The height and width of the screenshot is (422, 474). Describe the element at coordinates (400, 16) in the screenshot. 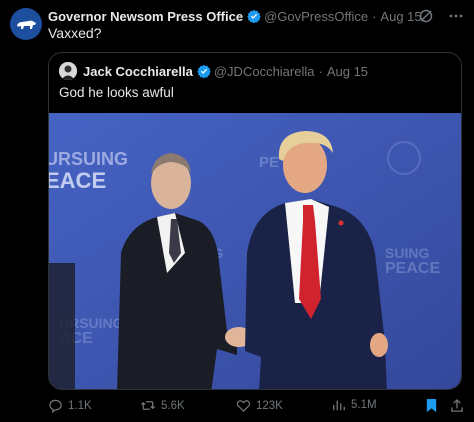

I see `post-date: Aug 15` at that location.